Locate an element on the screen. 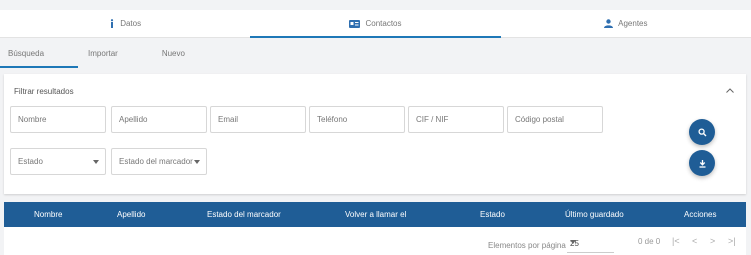 This screenshot has width=751, height=255. col-estado-marcador: Estado del marcador is located at coordinates (244, 214).